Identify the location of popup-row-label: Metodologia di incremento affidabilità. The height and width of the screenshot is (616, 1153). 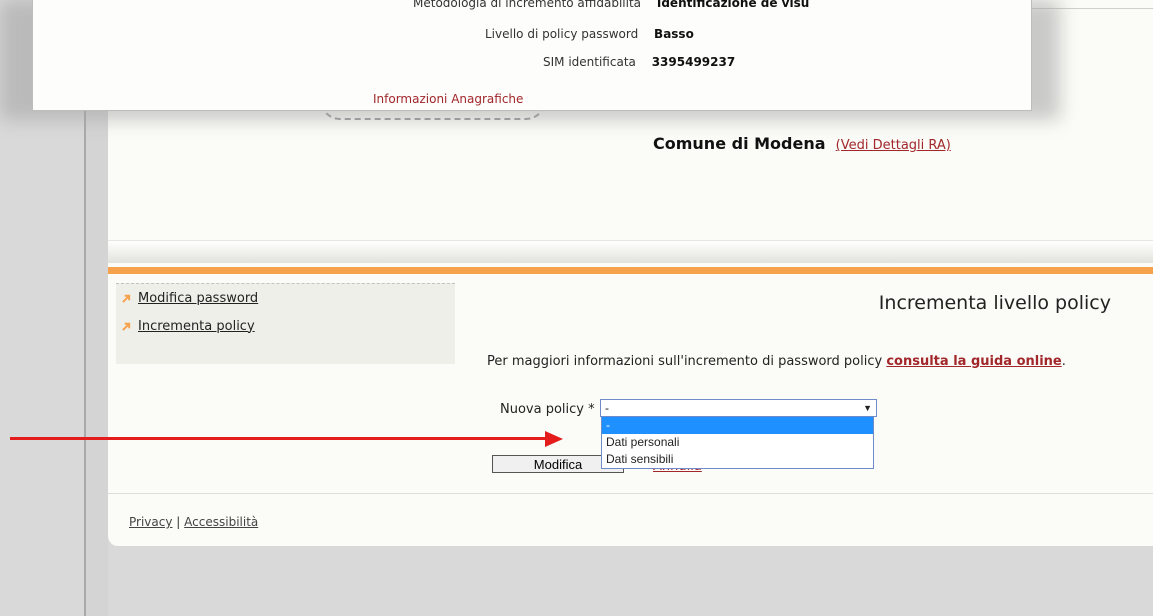
(527, 5).